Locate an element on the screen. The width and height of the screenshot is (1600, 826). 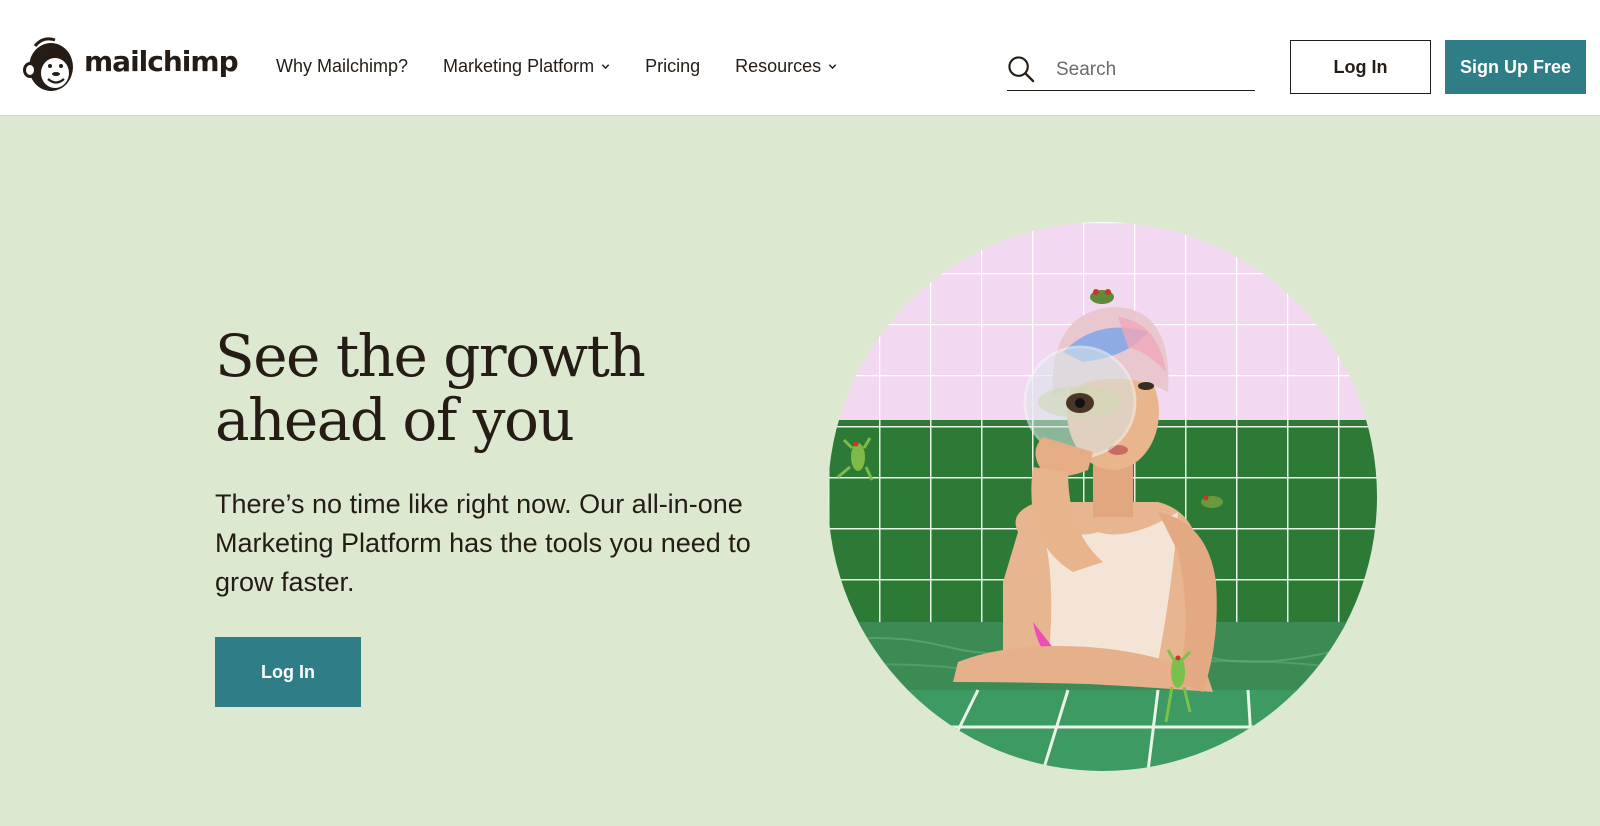
nav-item-label: Resources is located at coordinates (778, 66).